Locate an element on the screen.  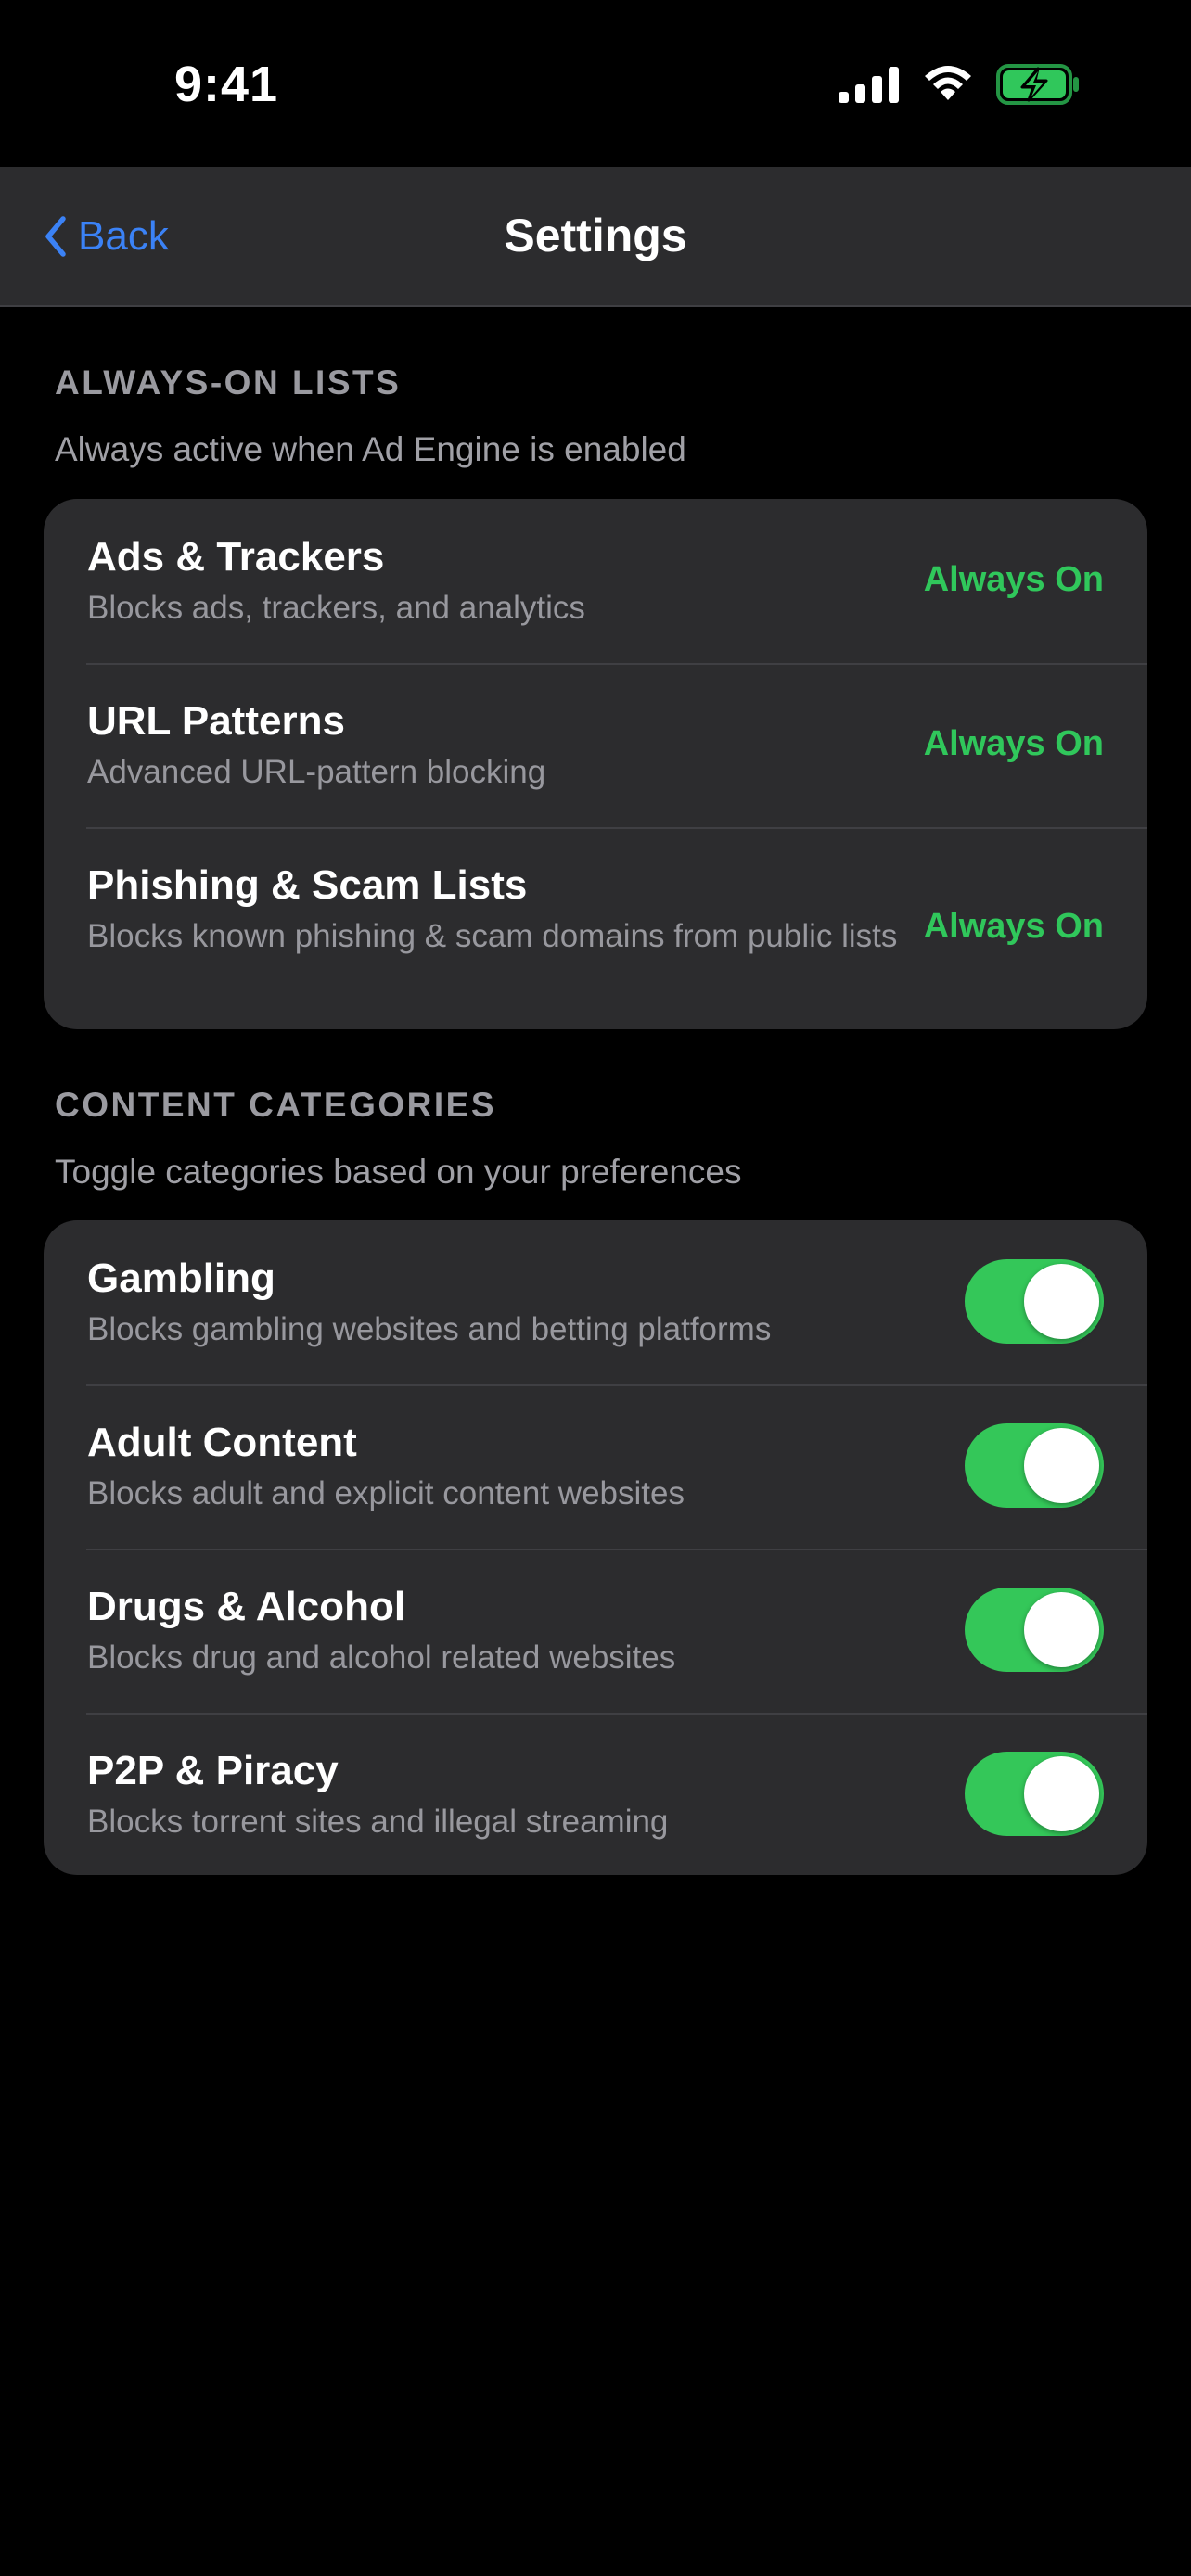
page-title: Settings is located at coordinates (595, 235).